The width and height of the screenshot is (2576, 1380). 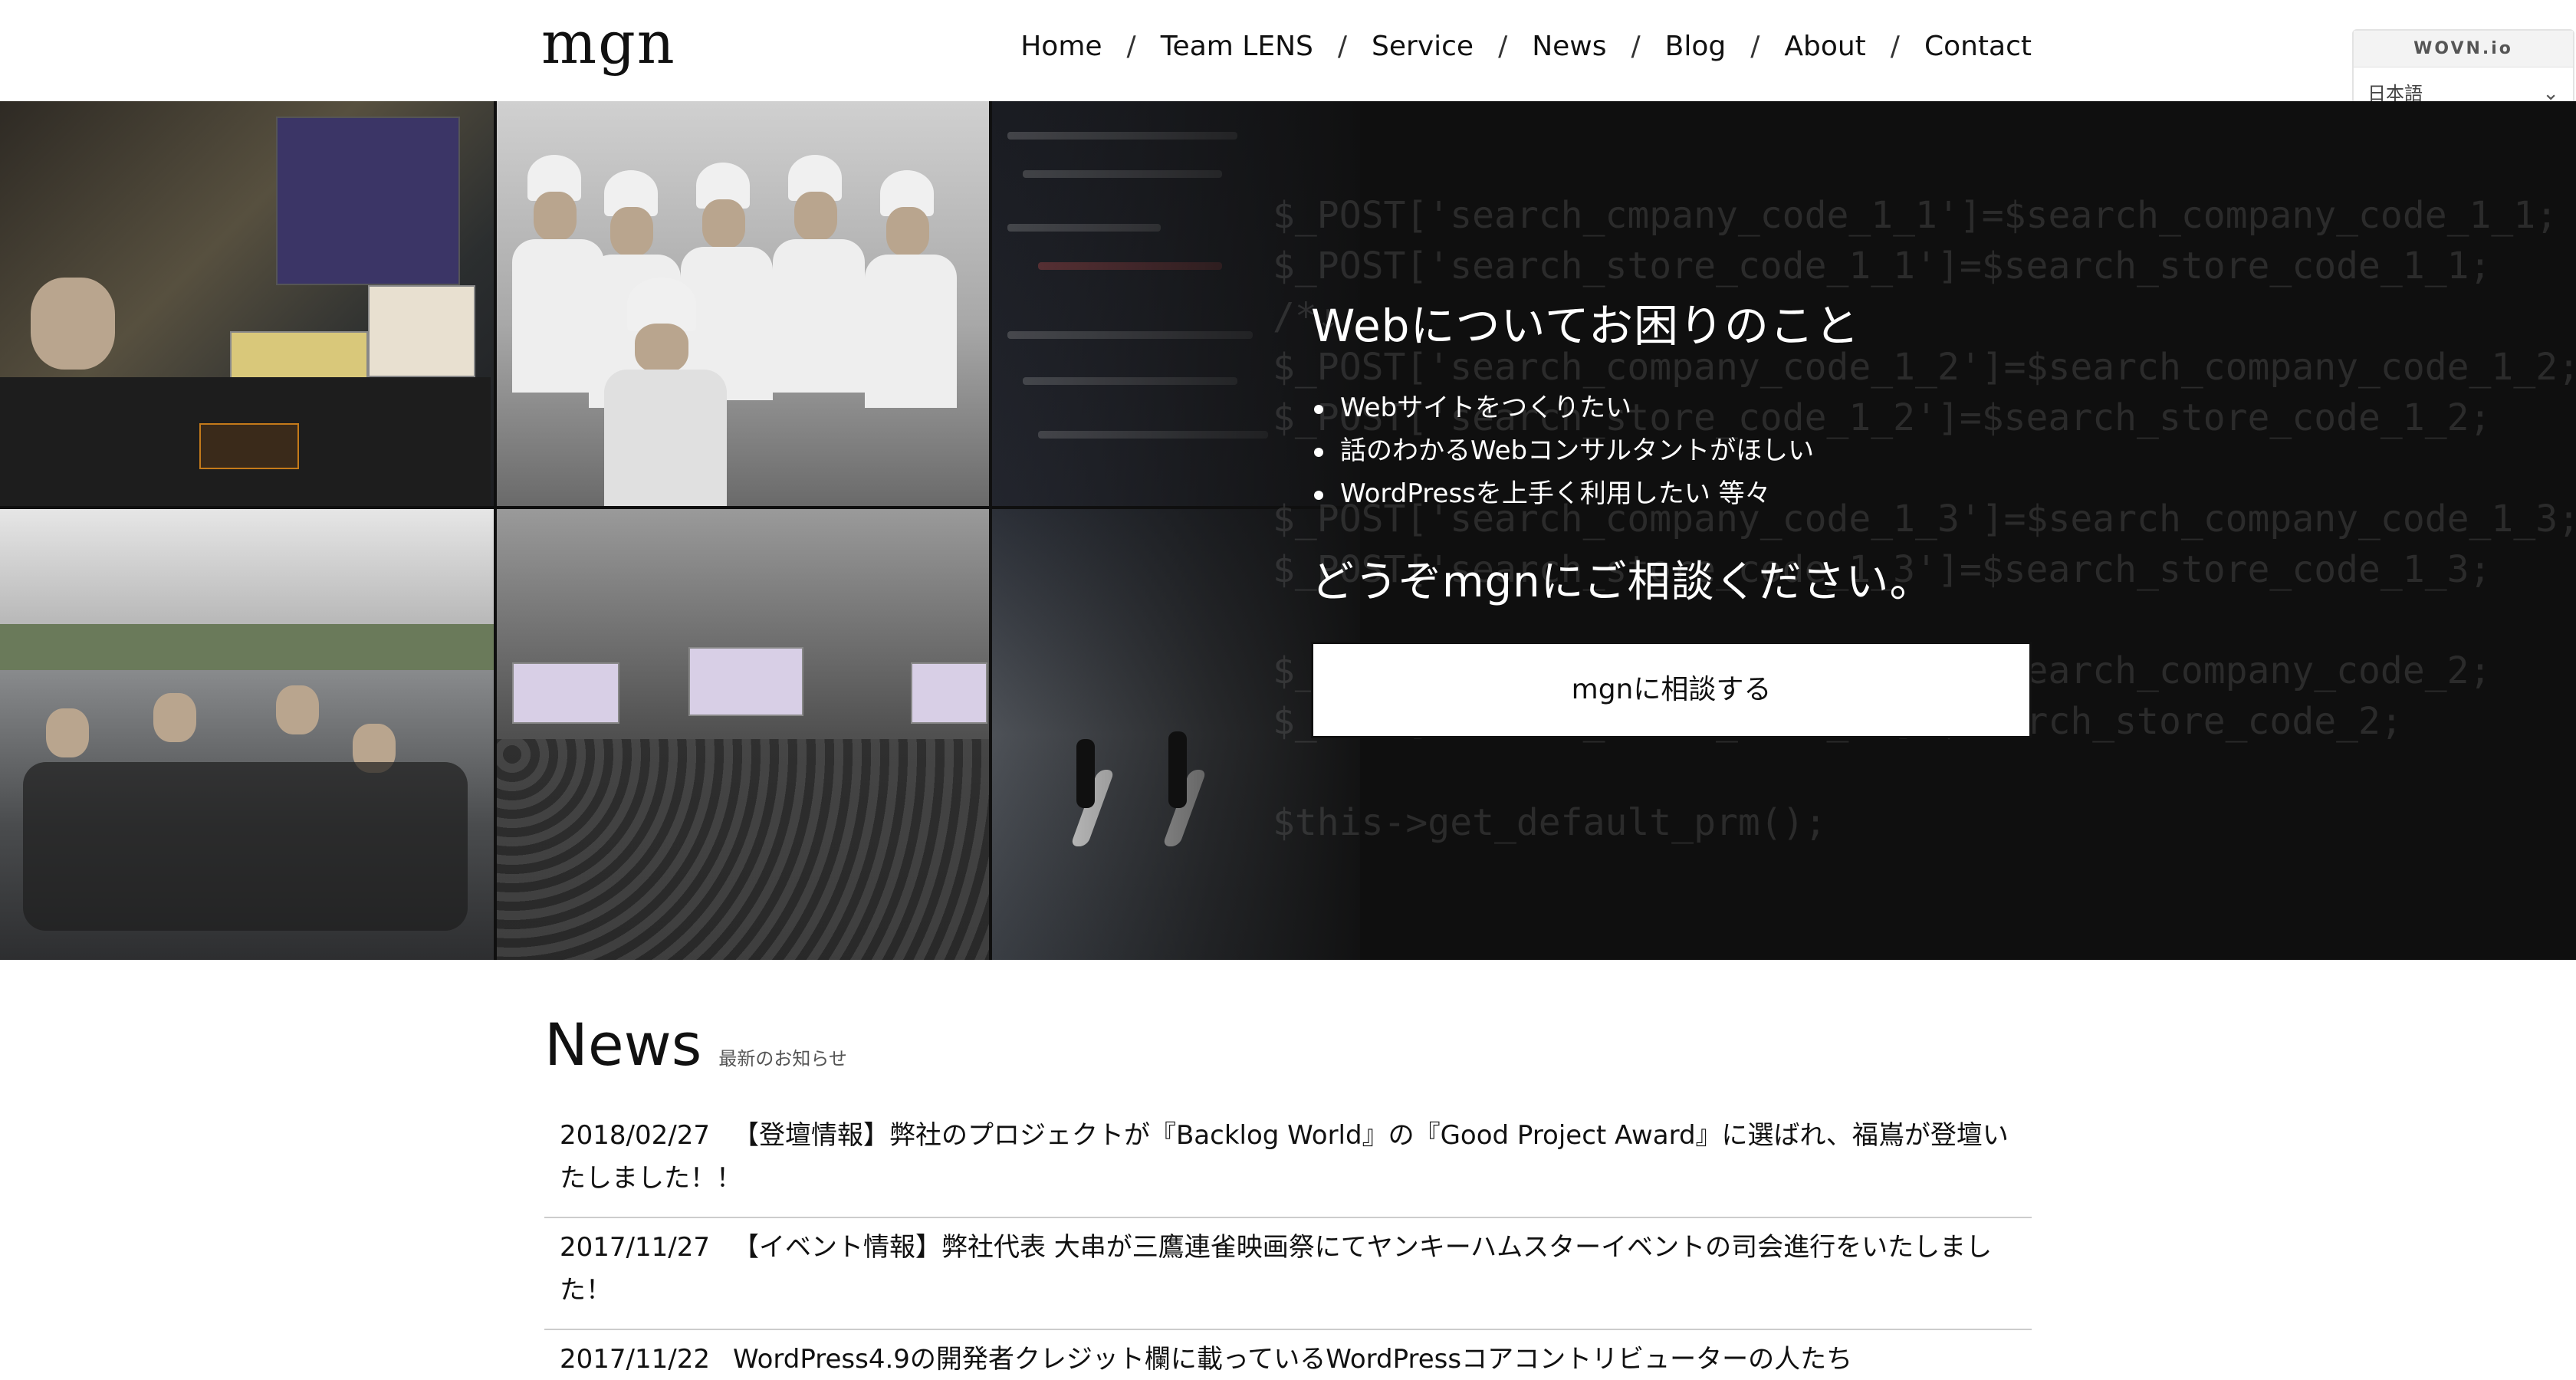 What do you see at coordinates (635, 1360) in the screenshot?
I see `news-date: 2017/11/22` at bounding box center [635, 1360].